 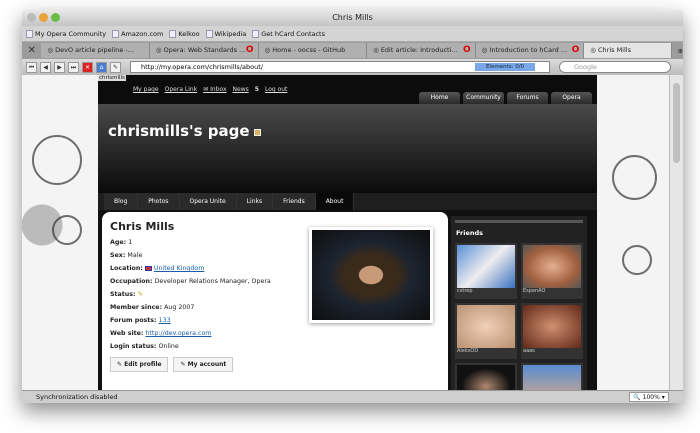 I want to click on tab-community: Community, so click(x=483, y=98).